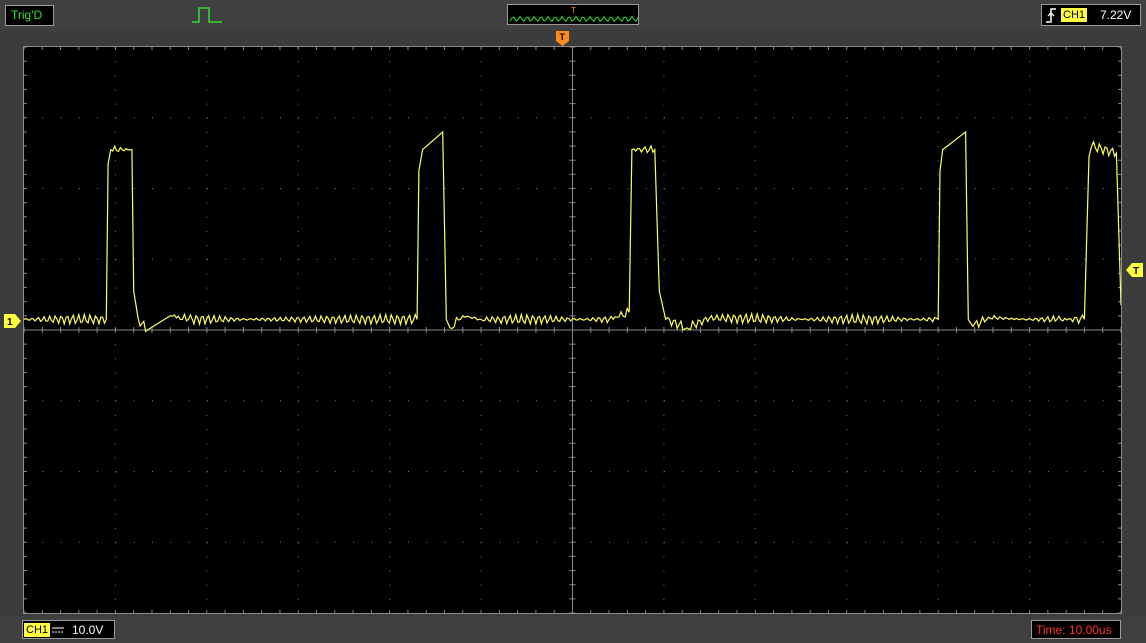 The width and height of the screenshot is (1146, 643). I want to click on ch1-scale-box: CH1 10.0V, so click(68, 629).